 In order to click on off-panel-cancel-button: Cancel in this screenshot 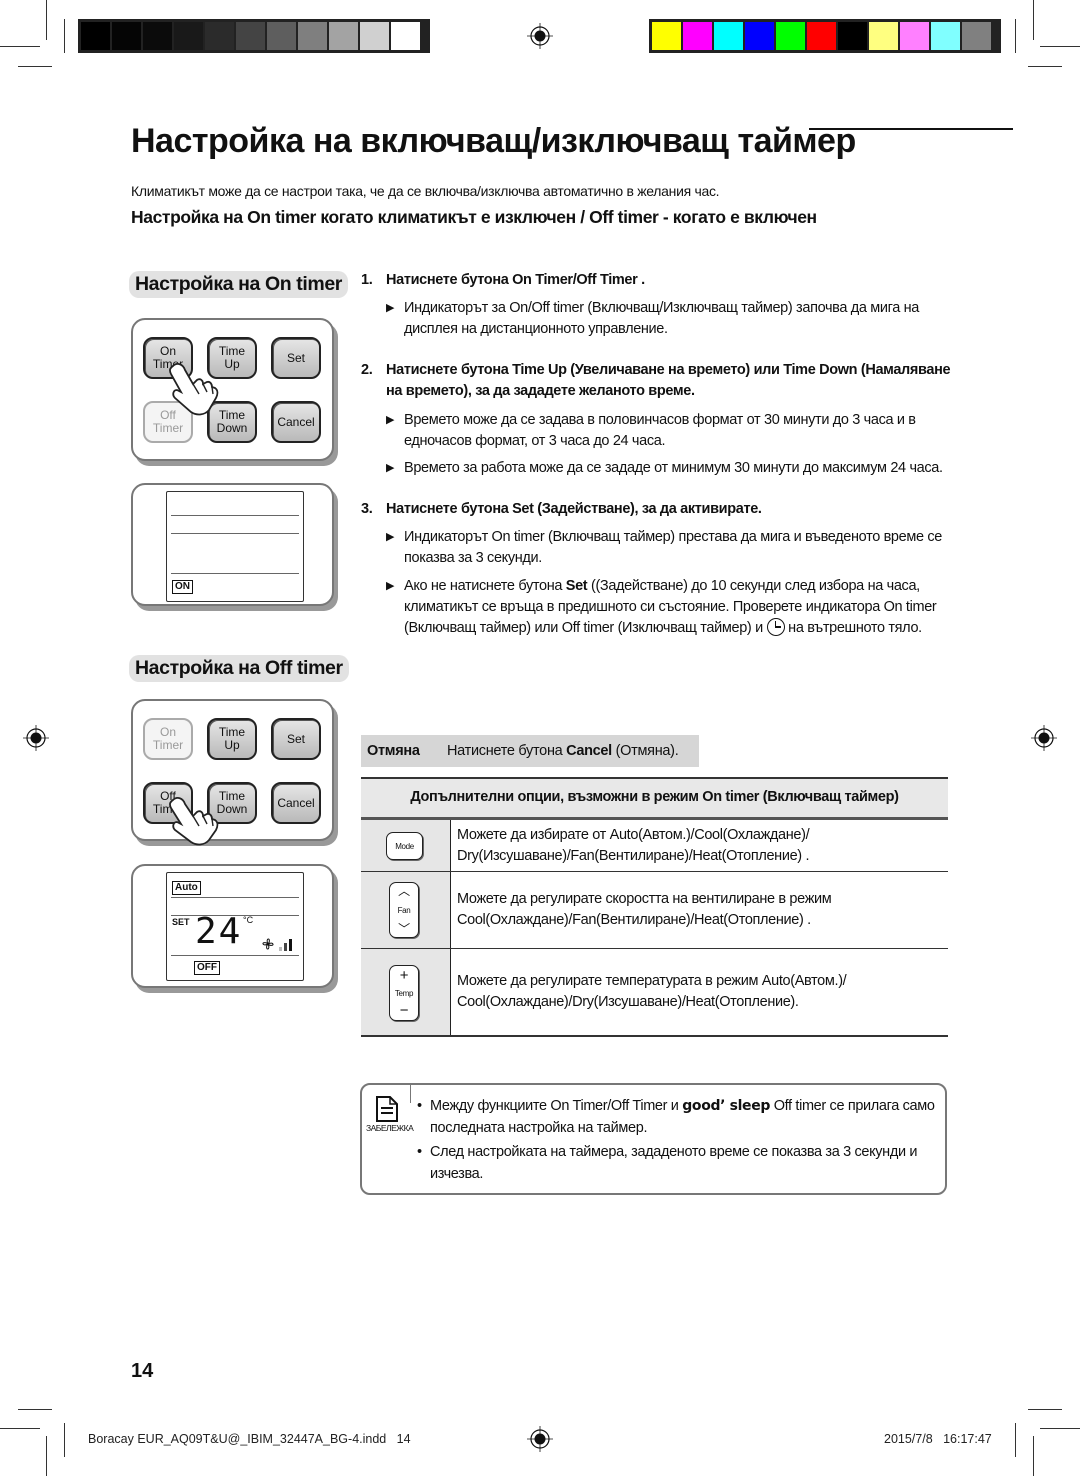, I will do `click(296, 803)`.